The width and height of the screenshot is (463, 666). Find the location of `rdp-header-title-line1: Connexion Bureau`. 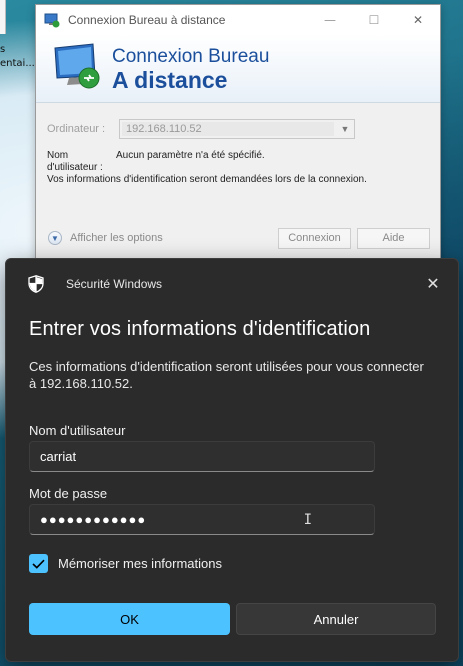

rdp-header-title-line1: Connexion Bureau is located at coordinates (191, 56).